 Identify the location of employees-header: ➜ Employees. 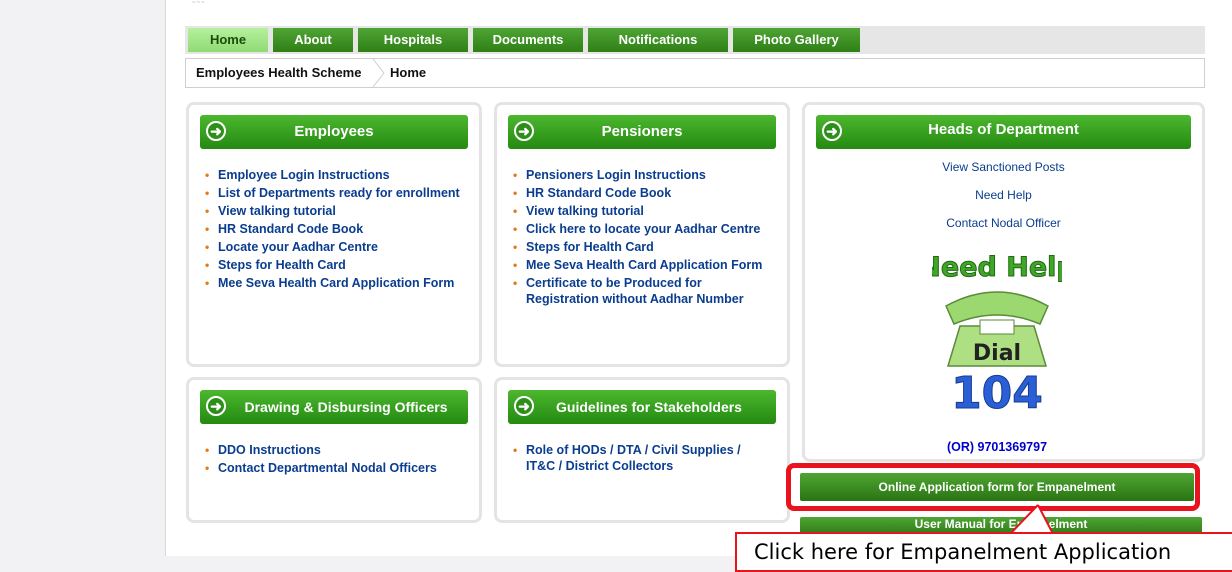
(334, 132).